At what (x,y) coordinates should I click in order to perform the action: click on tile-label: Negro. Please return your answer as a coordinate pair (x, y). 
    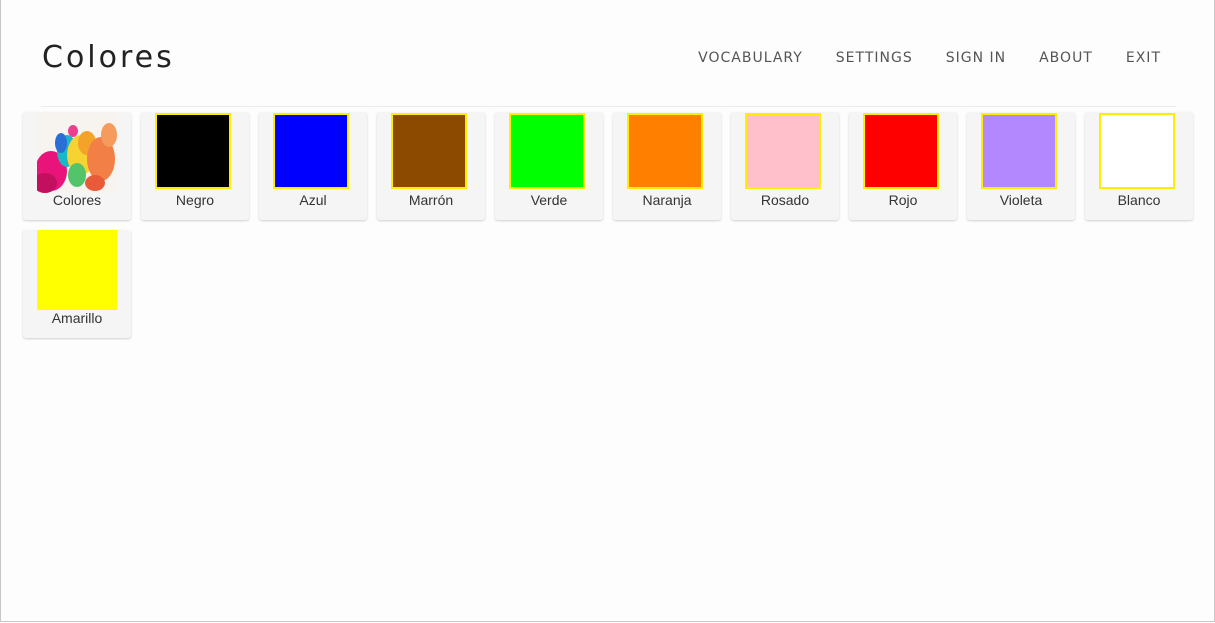
    Looking at the image, I should click on (195, 200).